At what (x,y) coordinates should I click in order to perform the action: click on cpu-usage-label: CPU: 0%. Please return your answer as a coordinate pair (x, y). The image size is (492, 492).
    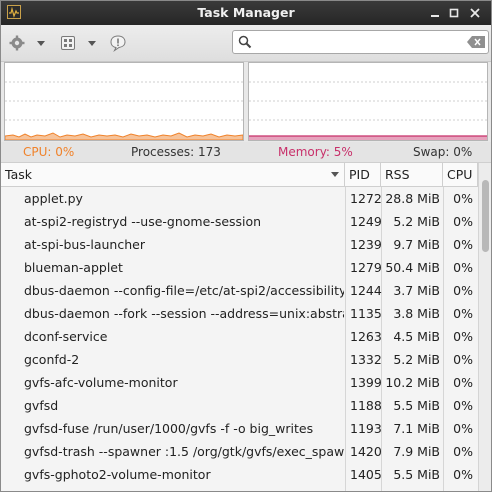
    Looking at the image, I should click on (49, 152).